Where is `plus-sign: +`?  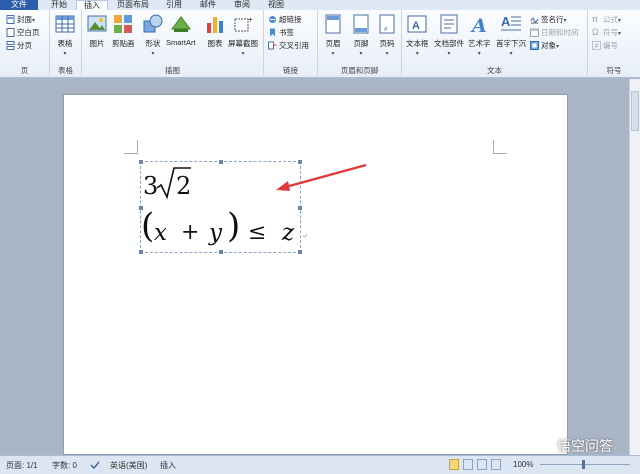
plus-sign: + is located at coordinates (190, 232).